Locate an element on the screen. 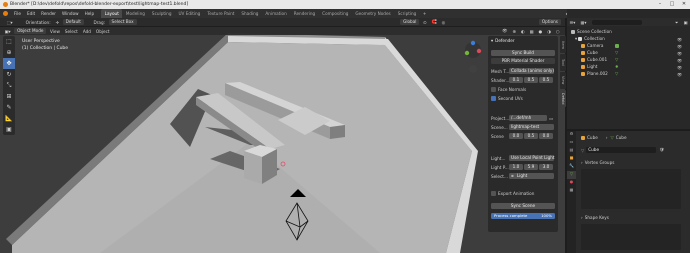  new-collection-icon: ▣ is located at coordinates (685, 22).